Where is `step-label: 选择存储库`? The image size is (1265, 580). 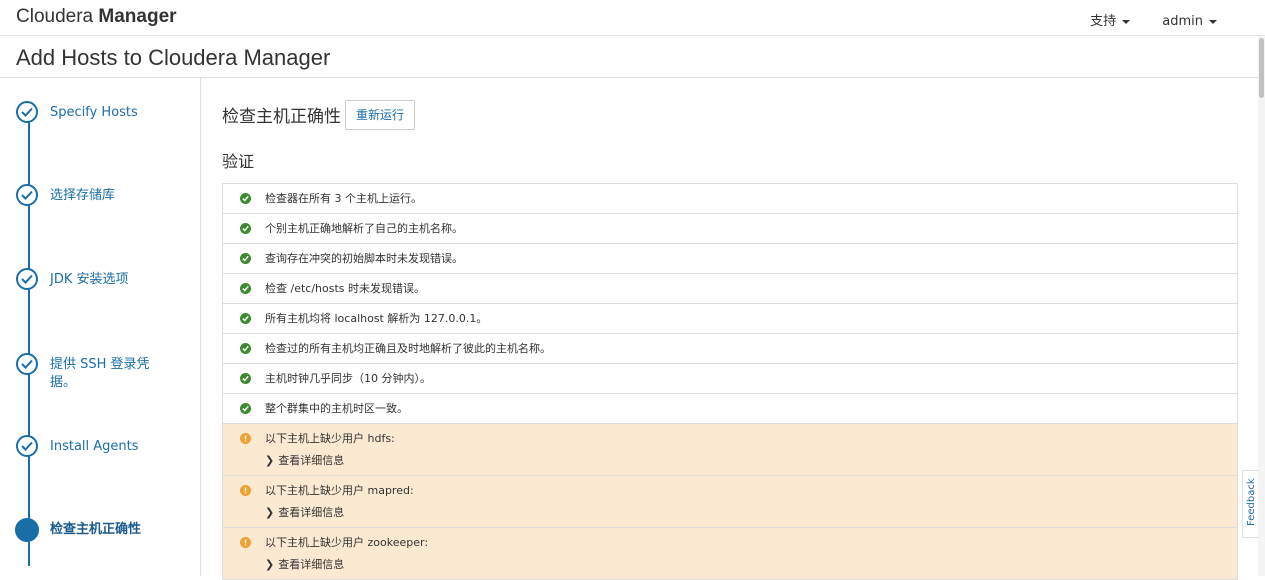 step-label: 选择存储库 is located at coordinates (83, 195).